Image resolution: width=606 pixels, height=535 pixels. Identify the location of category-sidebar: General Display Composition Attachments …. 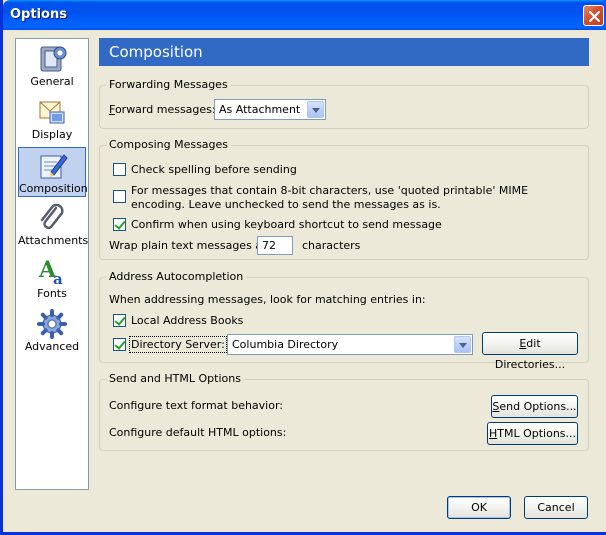
(52, 264).